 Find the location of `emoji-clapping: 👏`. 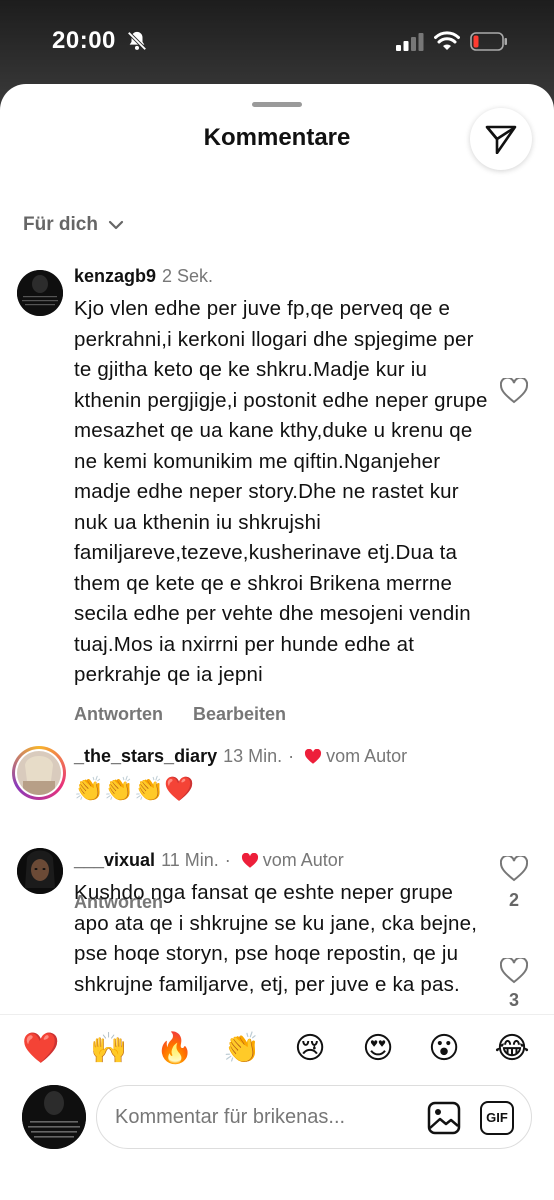

emoji-clapping: 👏 is located at coordinates (242, 1049).